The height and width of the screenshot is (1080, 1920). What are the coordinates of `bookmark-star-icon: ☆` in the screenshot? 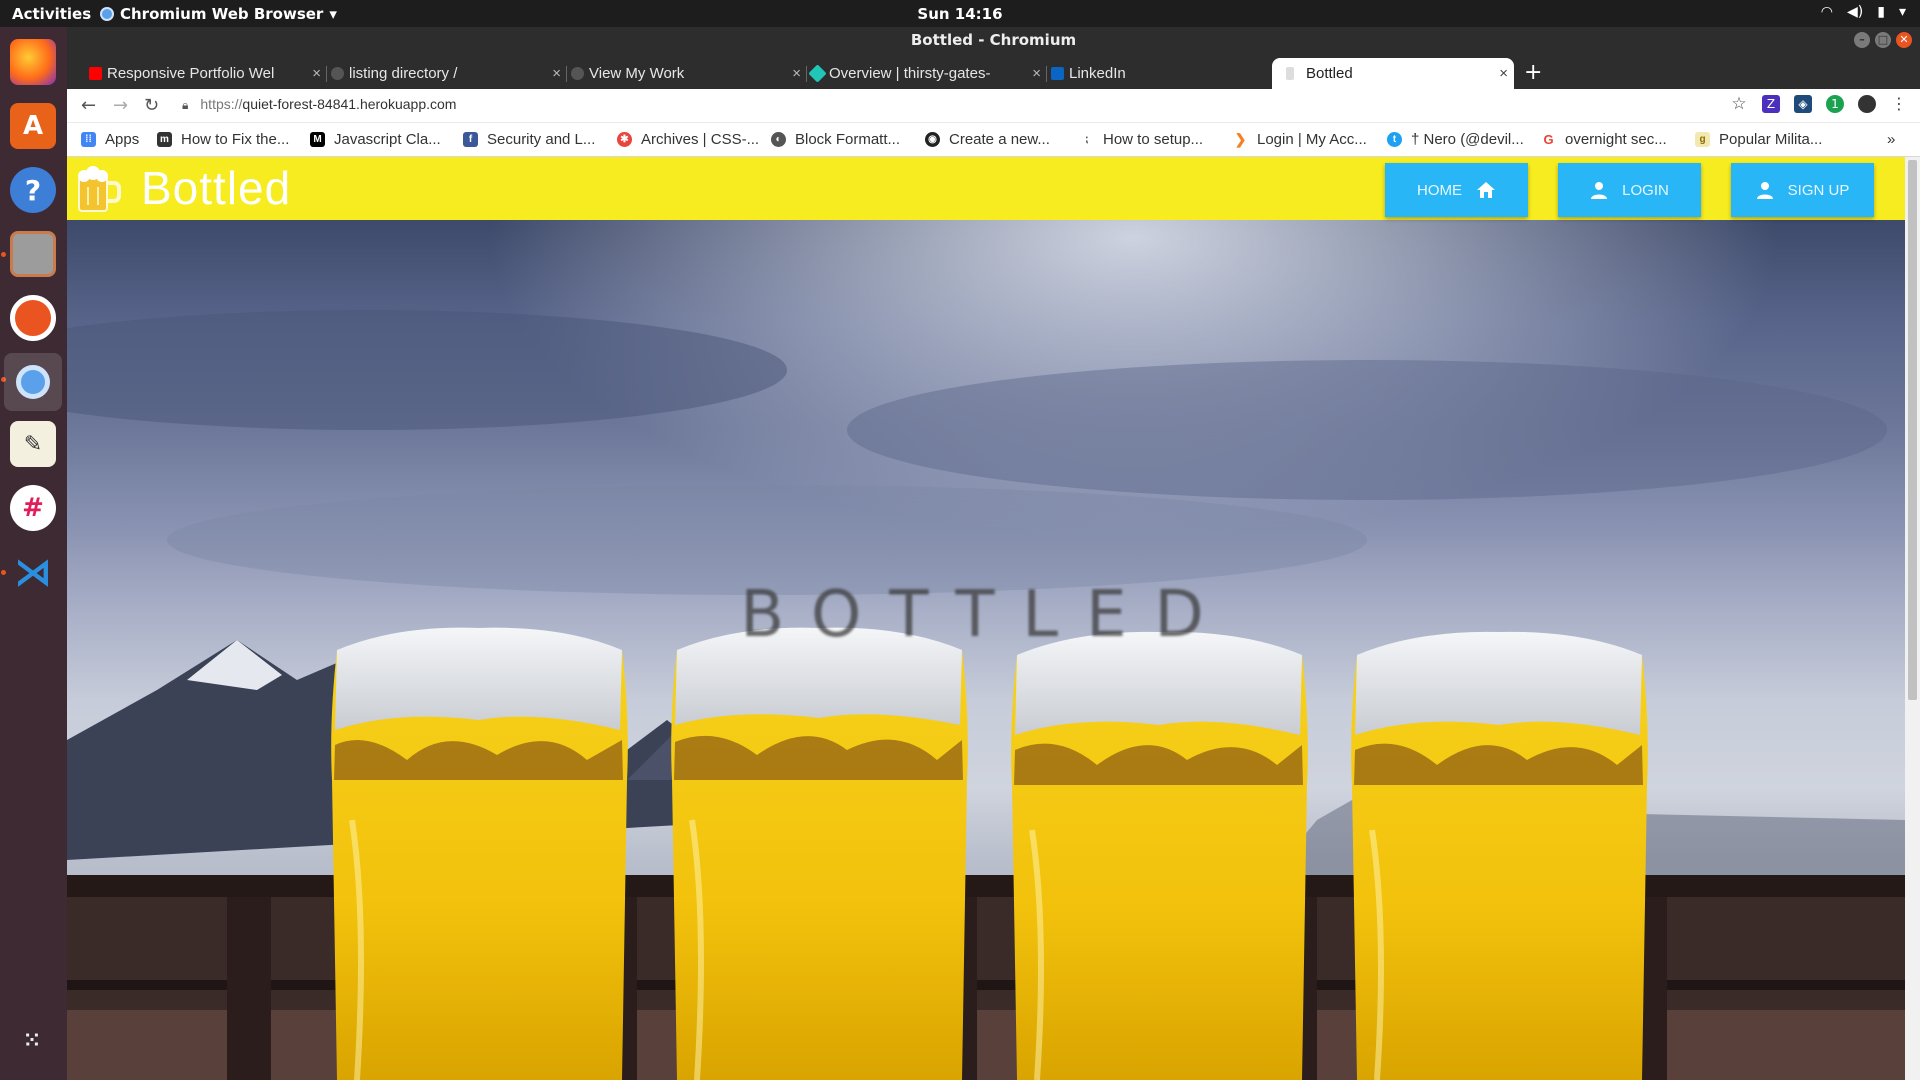 It's located at (1739, 104).